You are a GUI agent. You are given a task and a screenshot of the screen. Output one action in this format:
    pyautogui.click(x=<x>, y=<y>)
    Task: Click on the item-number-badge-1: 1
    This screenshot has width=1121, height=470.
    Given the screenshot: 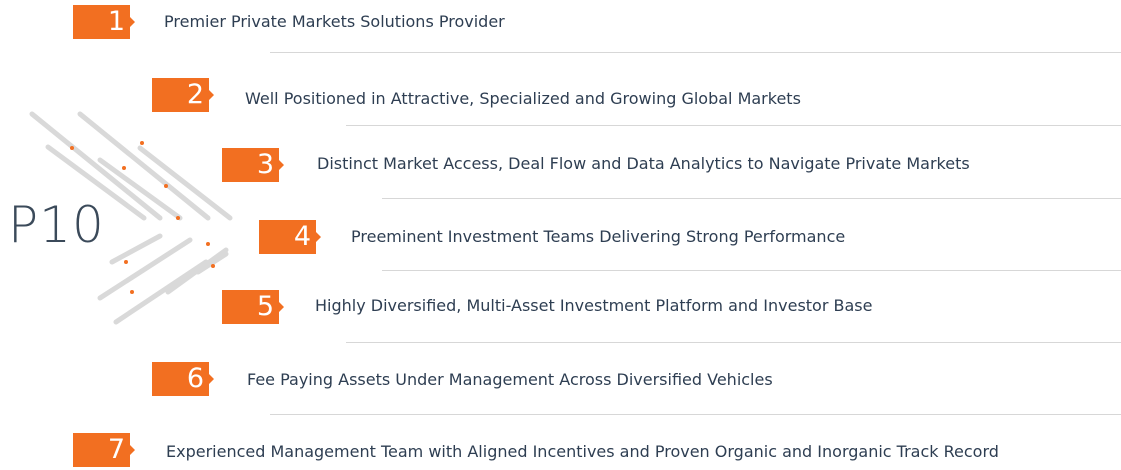 What is the action you would take?
    pyautogui.click(x=104, y=22)
    